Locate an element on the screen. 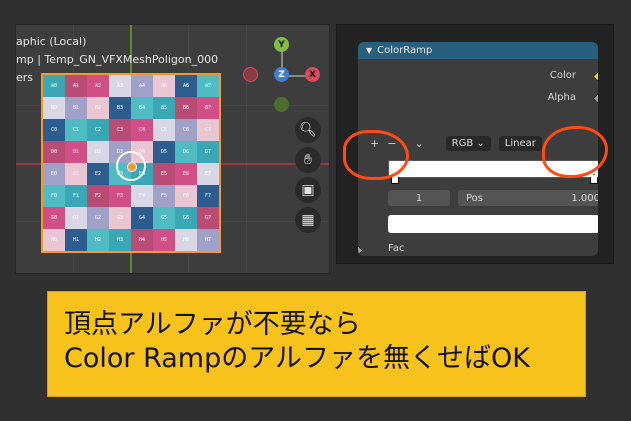 The width and height of the screenshot is (631, 421). mesh-cell: F3 is located at coordinates (120, 196).